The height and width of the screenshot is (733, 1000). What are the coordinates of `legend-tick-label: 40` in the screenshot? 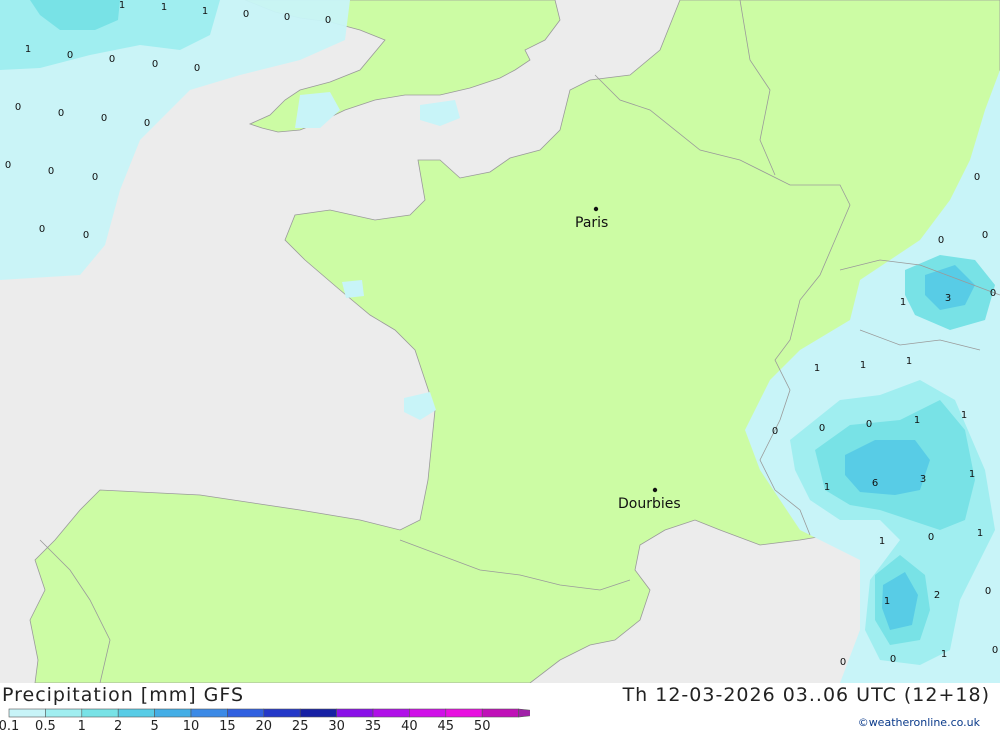 It's located at (409, 726).